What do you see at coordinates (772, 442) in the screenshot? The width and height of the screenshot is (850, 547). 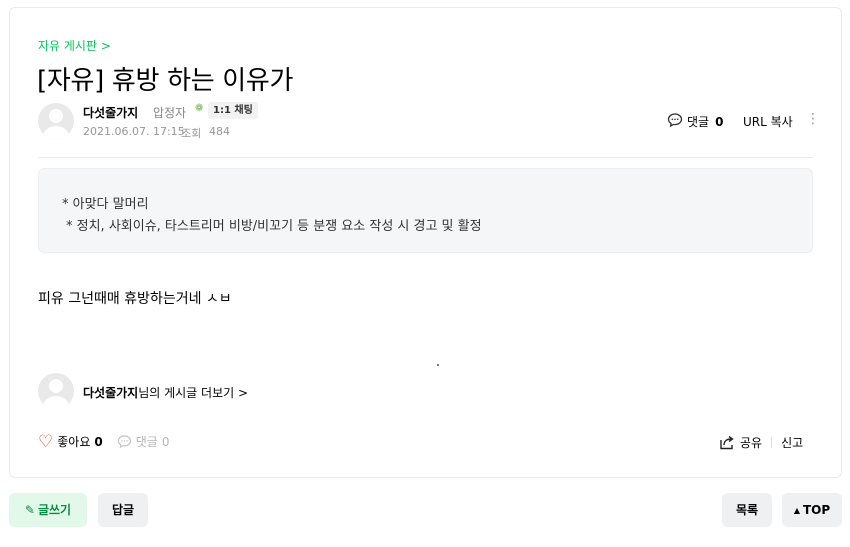 I see `share-report-divider` at bounding box center [772, 442].